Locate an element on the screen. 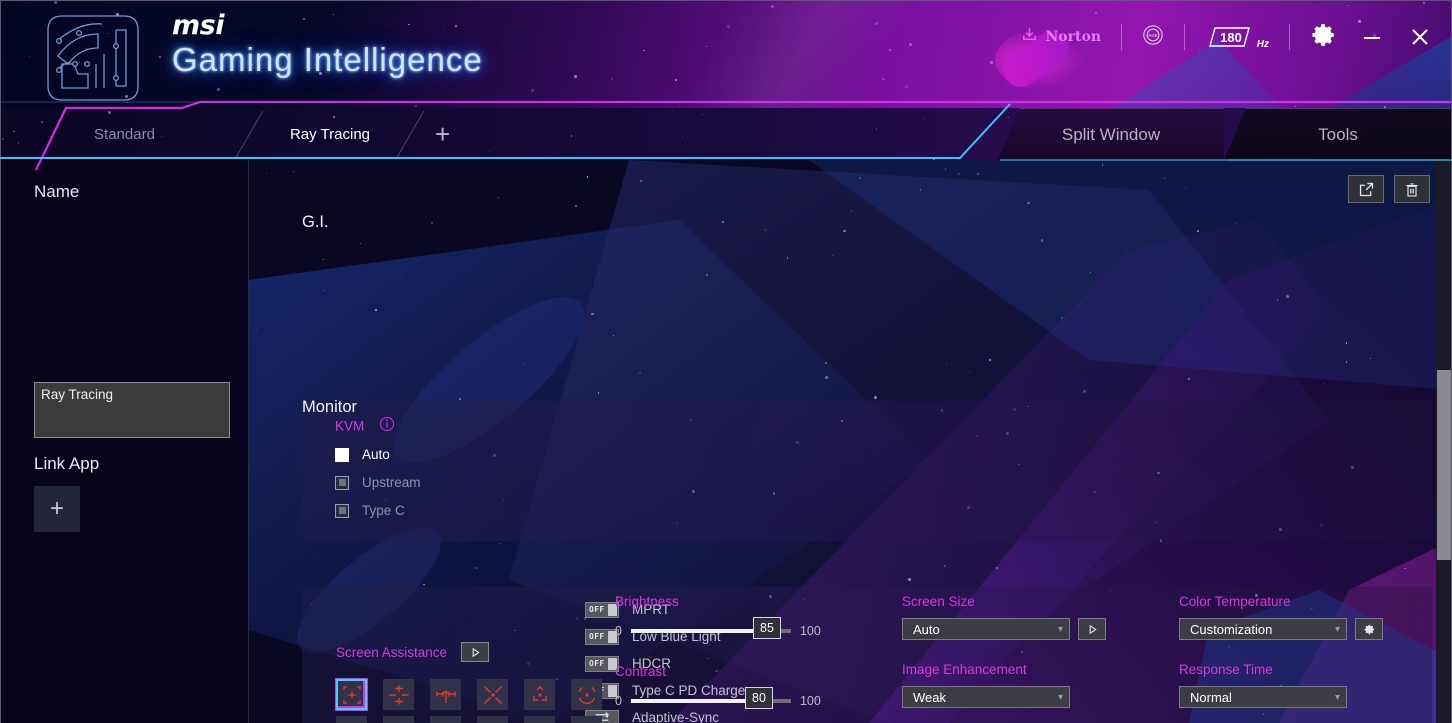 This screenshot has height=723, width=1452. crosshair-tick is located at coordinates (398, 719).